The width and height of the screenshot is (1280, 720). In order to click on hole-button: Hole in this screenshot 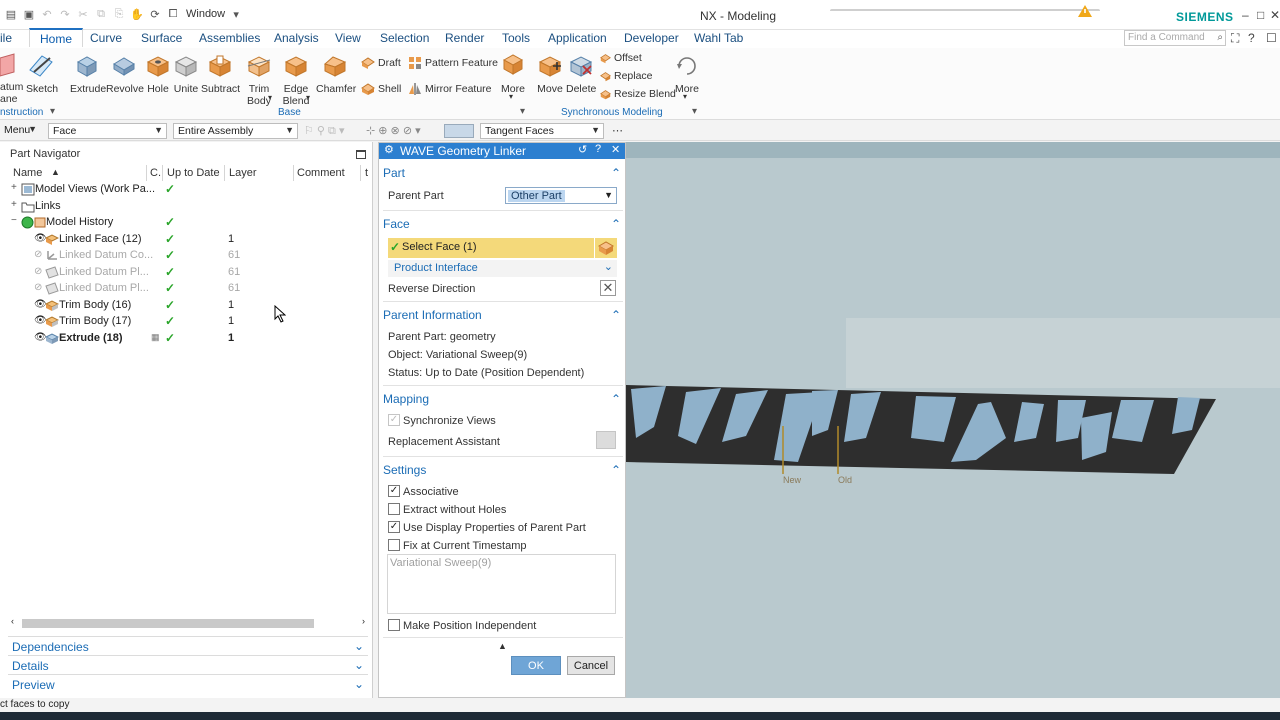, I will do `click(158, 73)`.